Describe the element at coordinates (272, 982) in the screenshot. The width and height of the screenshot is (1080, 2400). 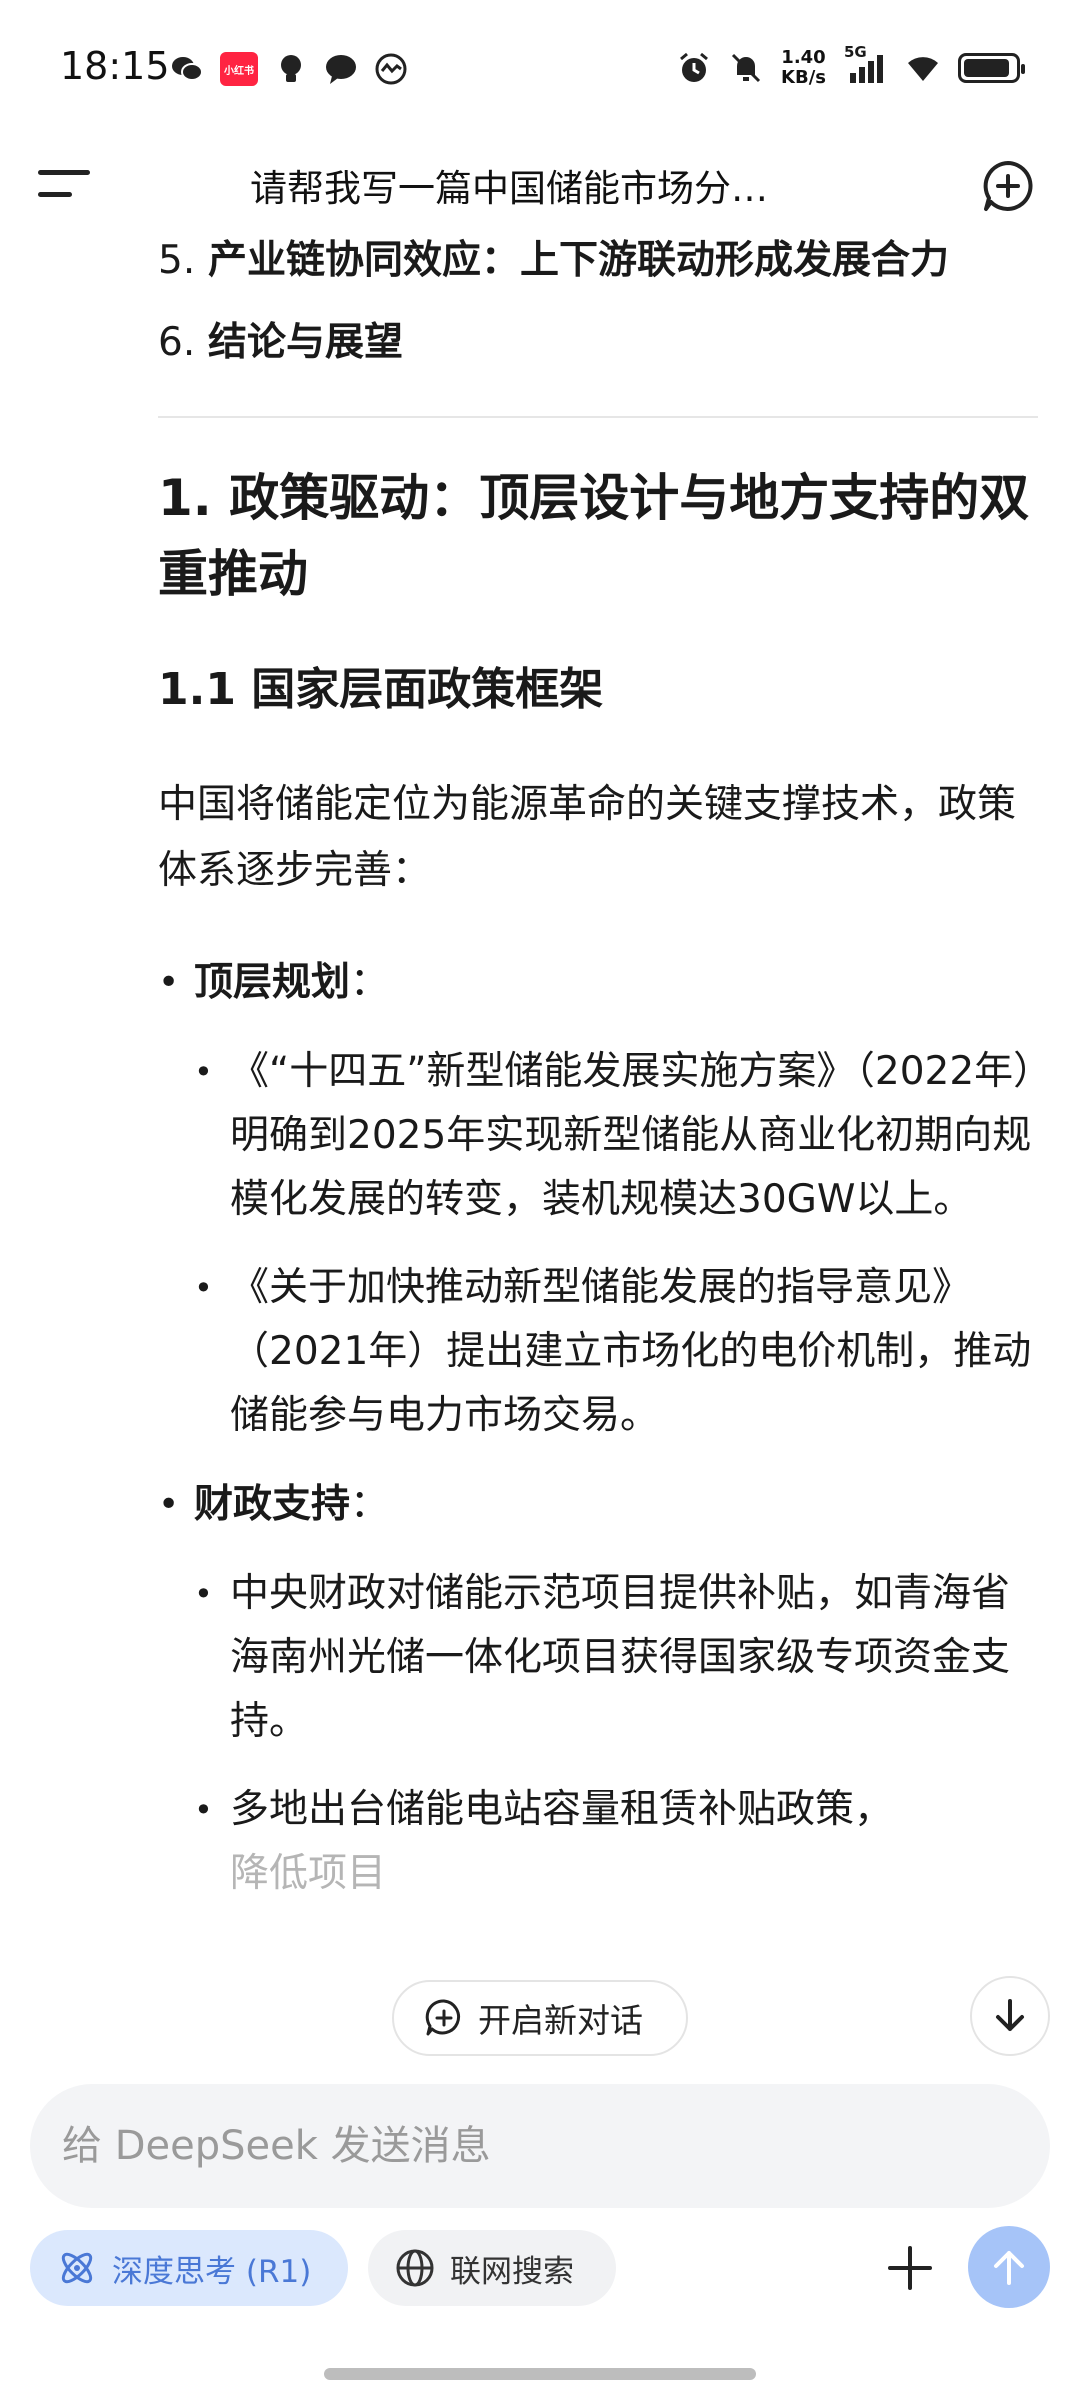
I see `bullet-label: 顶层规划` at that location.